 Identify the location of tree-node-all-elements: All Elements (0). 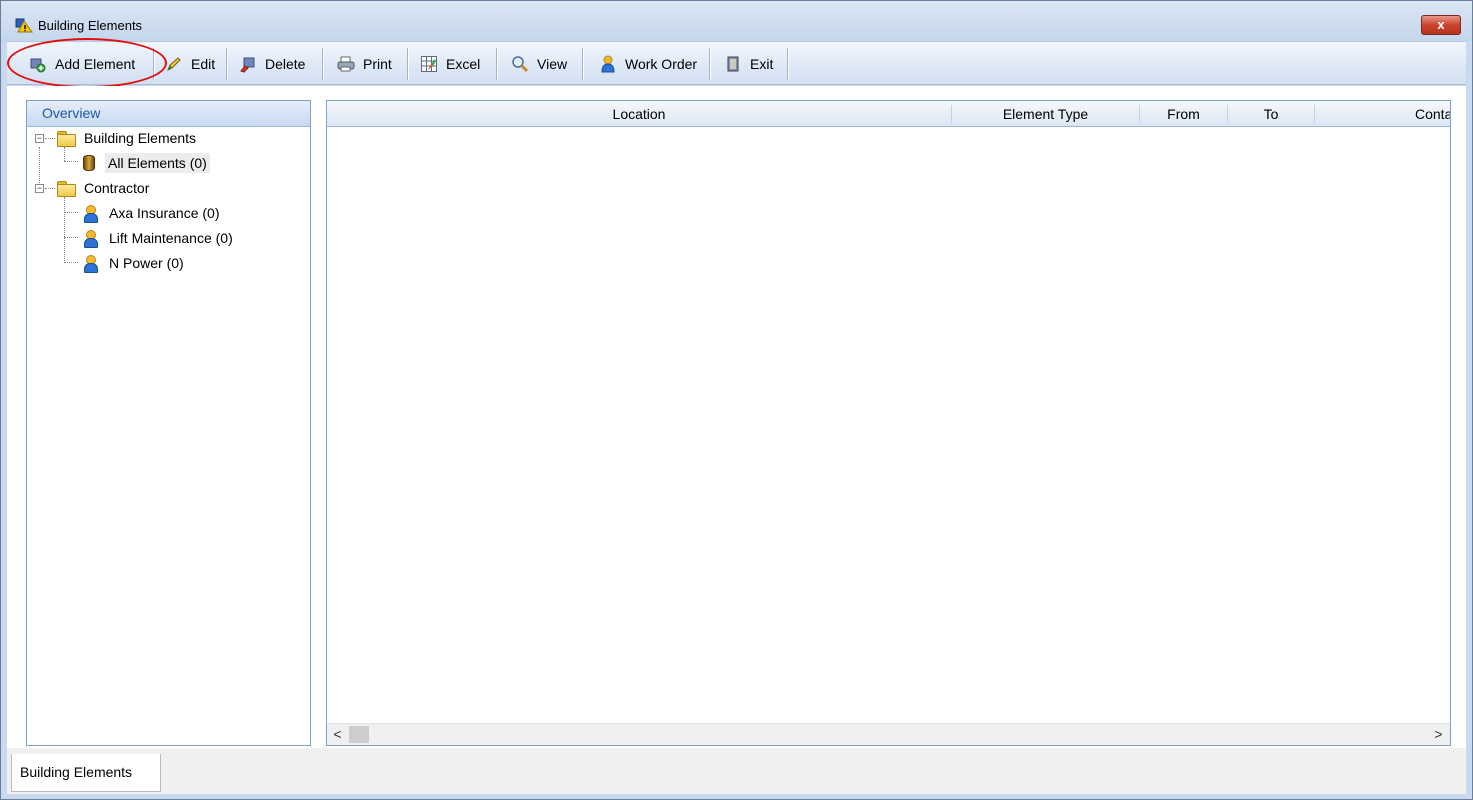
(146, 163).